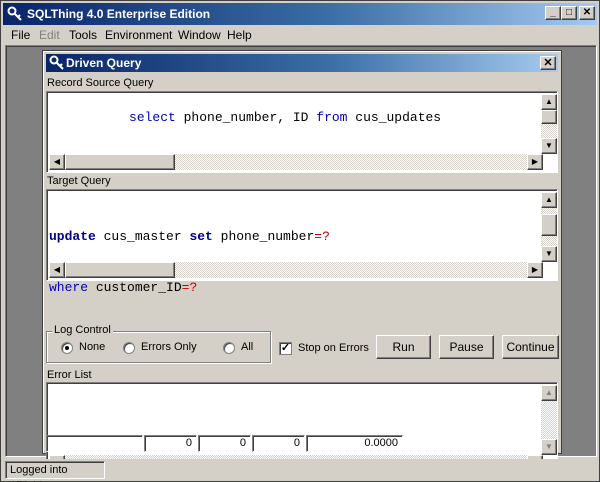 The image size is (600, 482). I want to click on dialog-title: Driven Query, so click(104, 63).